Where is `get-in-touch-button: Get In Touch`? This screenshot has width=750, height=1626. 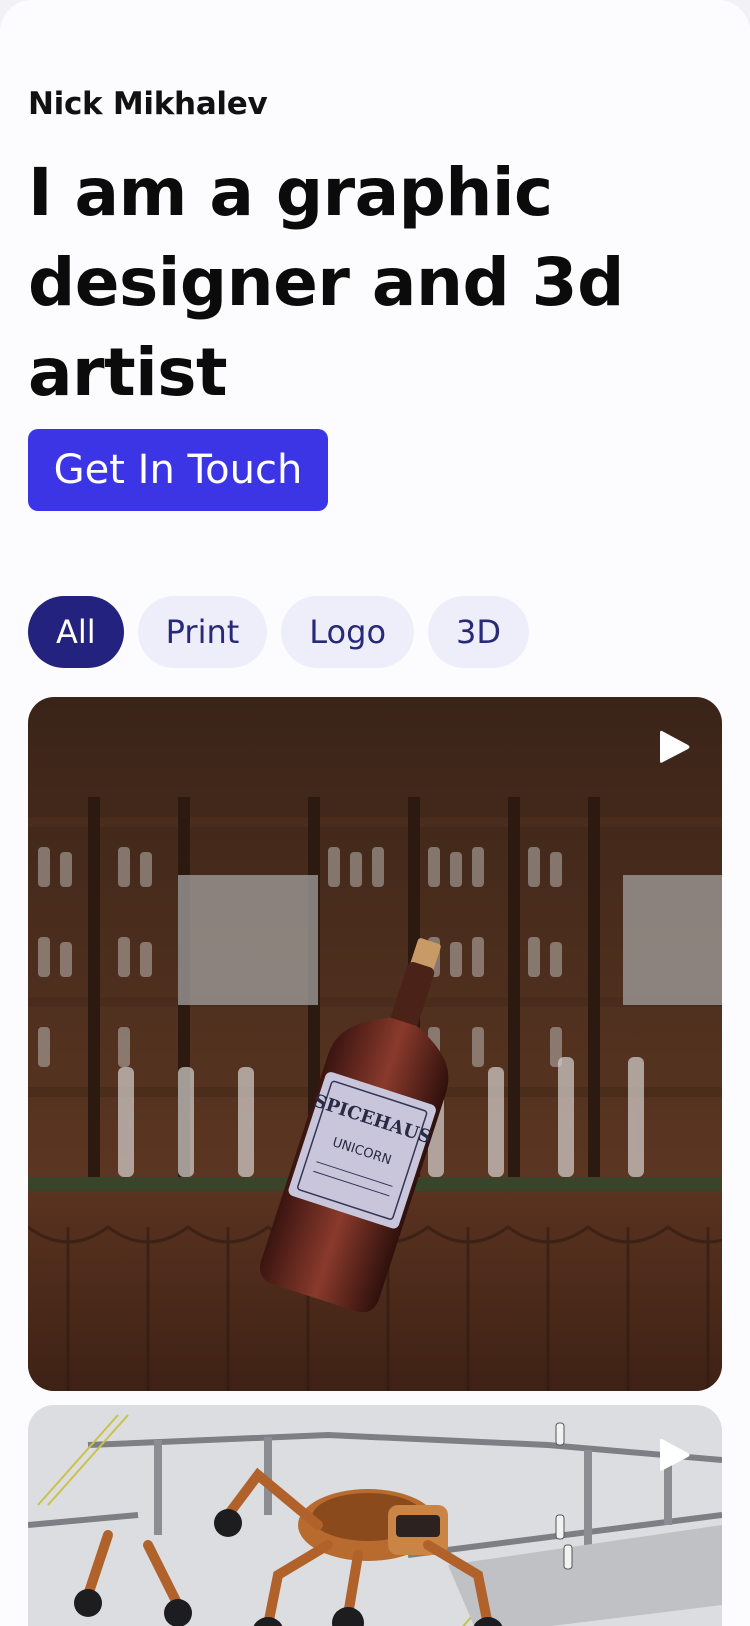
get-in-touch-button: Get In Touch is located at coordinates (178, 470).